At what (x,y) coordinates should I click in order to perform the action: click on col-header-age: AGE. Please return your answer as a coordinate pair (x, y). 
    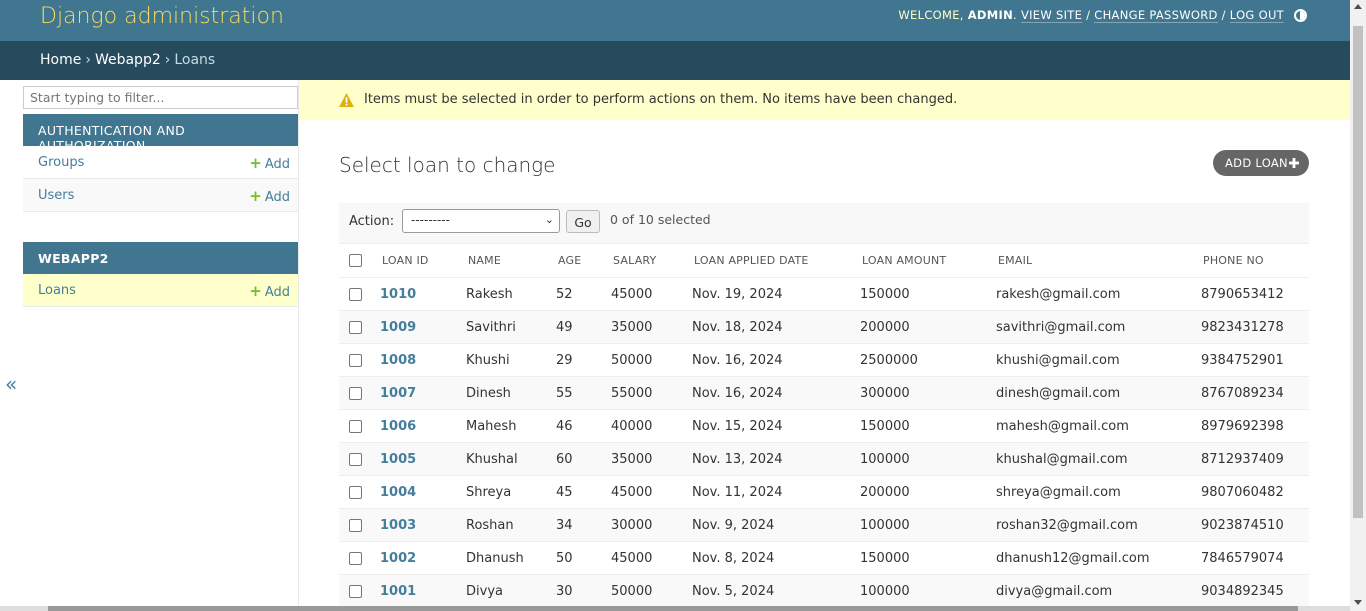
    Looking at the image, I should click on (583, 260).